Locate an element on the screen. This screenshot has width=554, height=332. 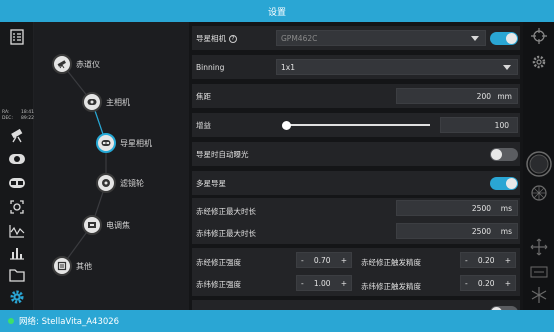
connection-status-dot is located at coordinates (11, 321).